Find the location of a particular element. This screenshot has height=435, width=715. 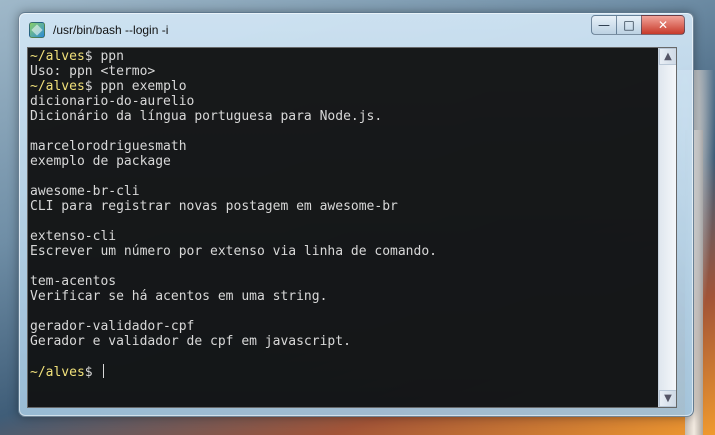

output-line: Uso: ppn <termo> is located at coordinates (343, 71).